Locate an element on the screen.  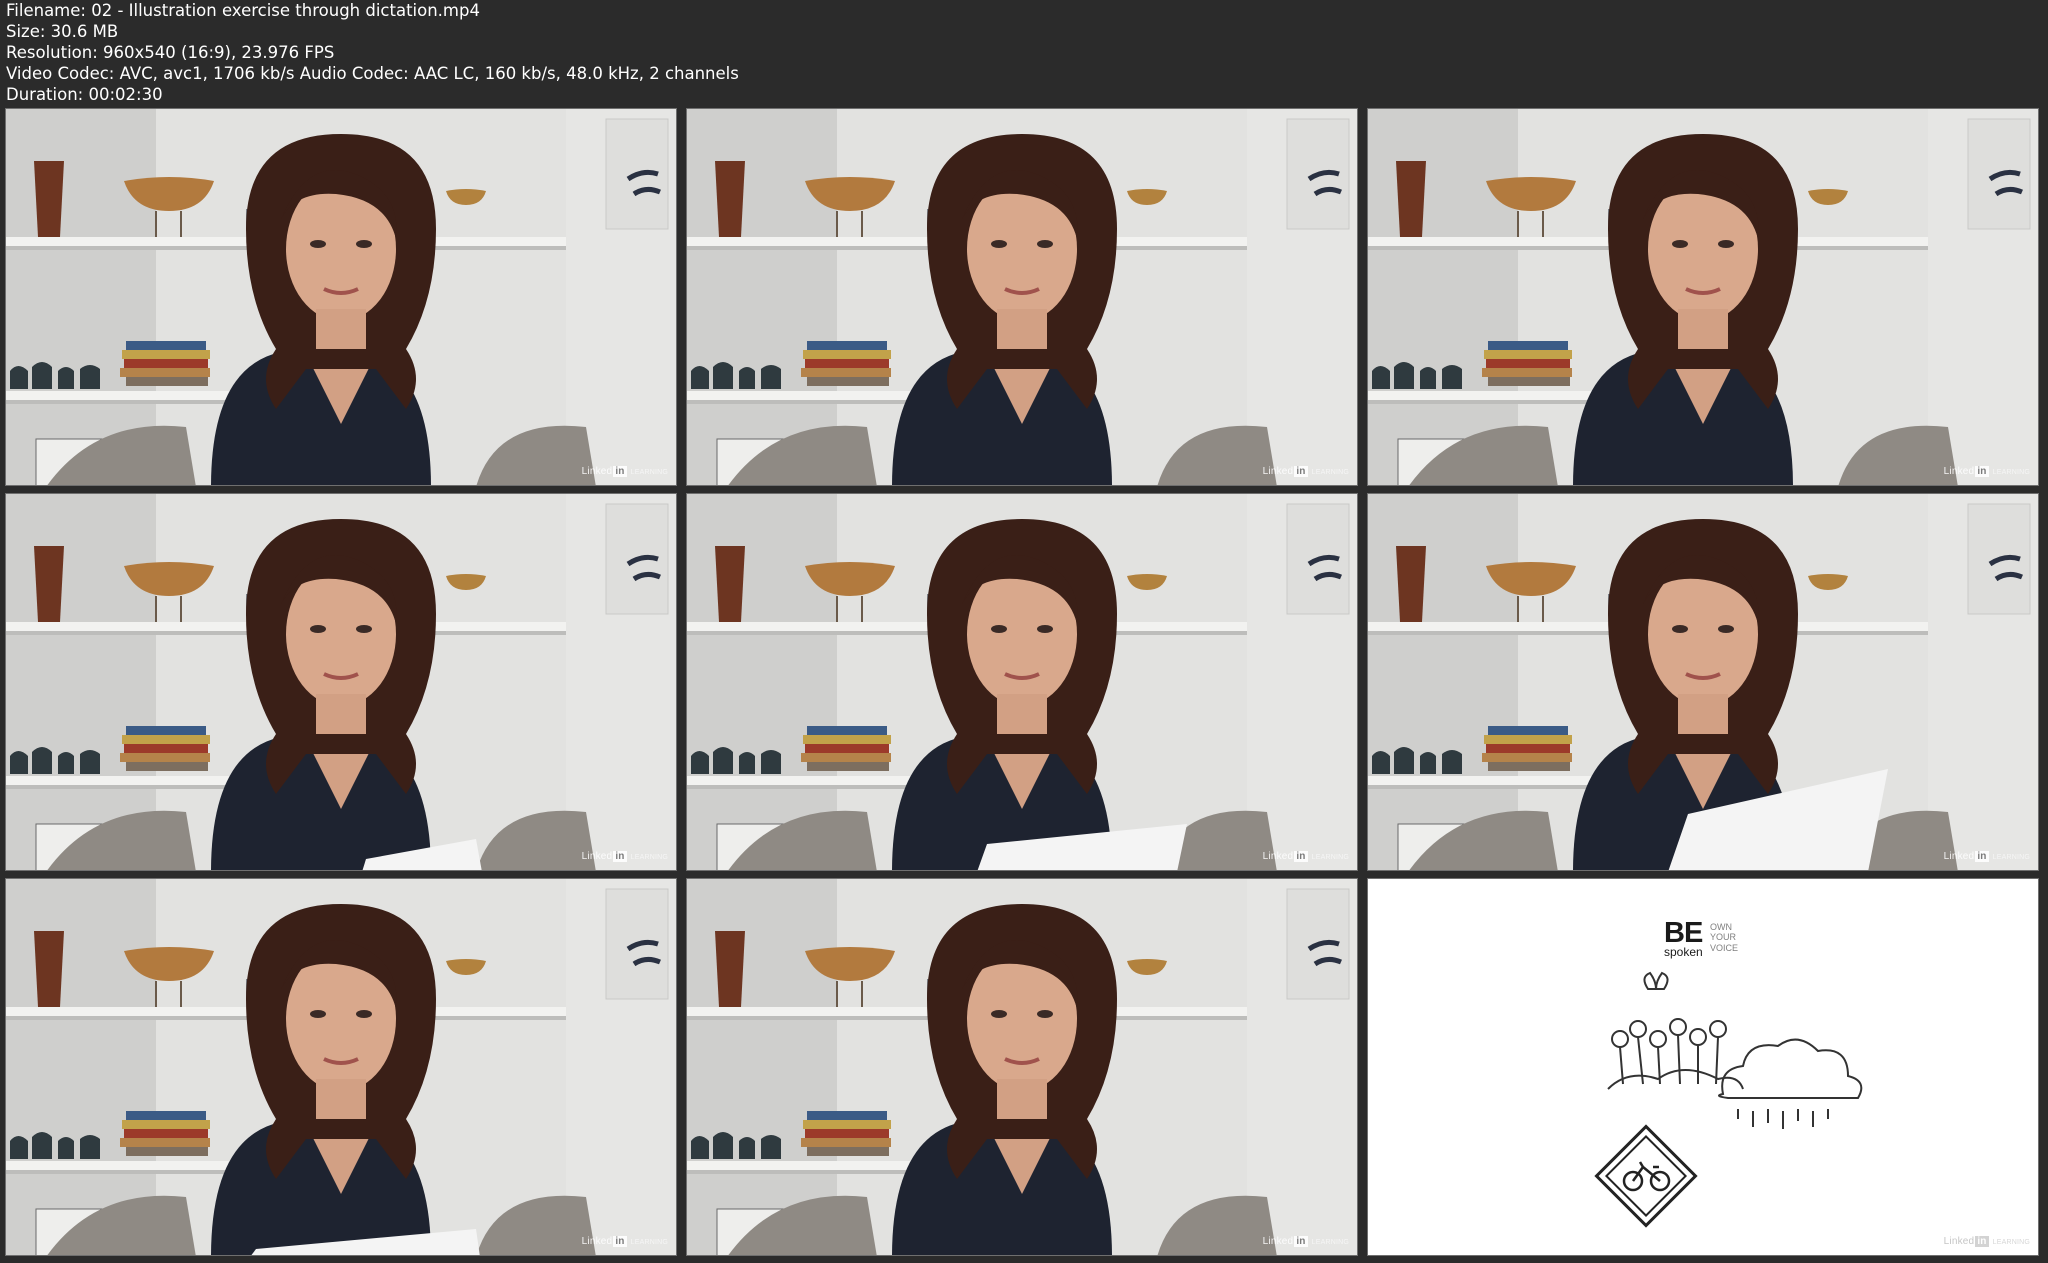
duration-label: Duration: 00:02:30 is located at coordinates (84, 94).